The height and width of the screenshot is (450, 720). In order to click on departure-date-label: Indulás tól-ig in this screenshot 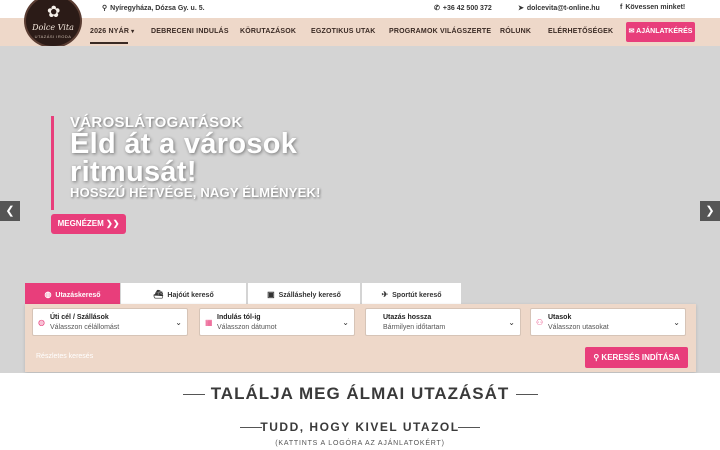, I will do `click(239, 317)`.